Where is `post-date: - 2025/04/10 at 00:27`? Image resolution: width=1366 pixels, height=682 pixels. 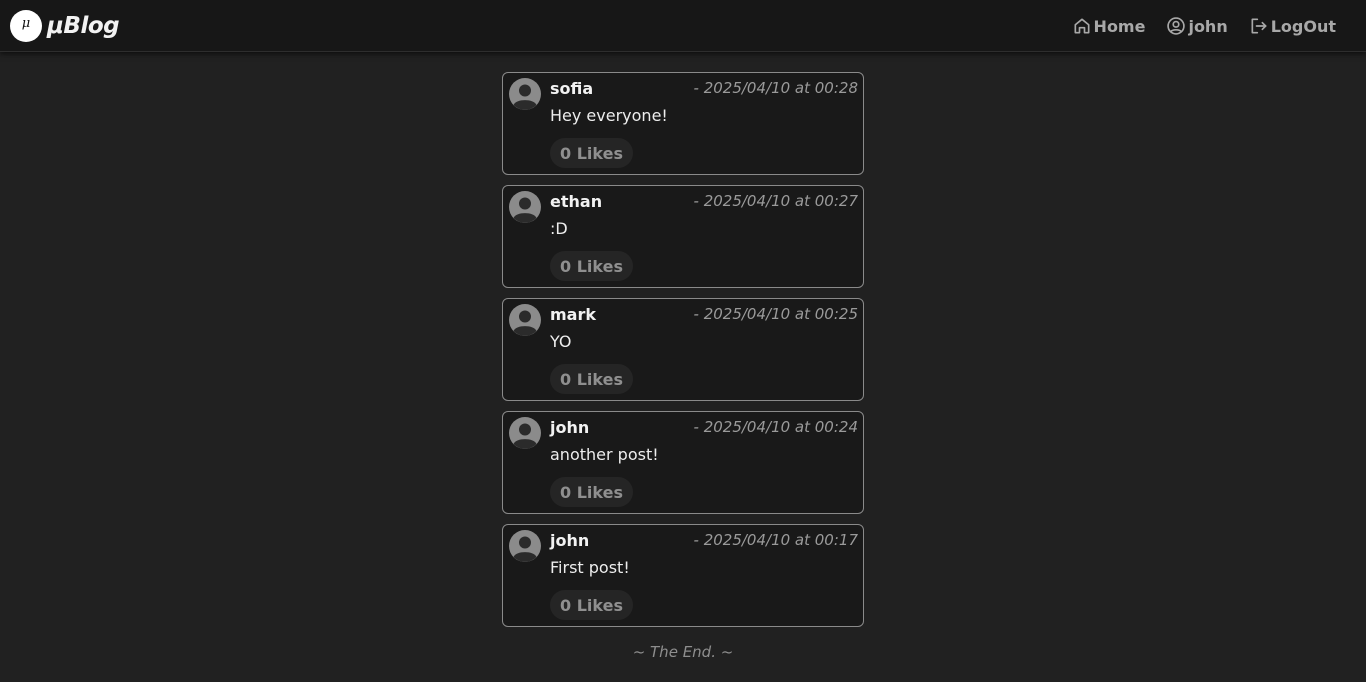
post-date: - 2025/04/10 at 00:27 is located at coordinates (775, 201).